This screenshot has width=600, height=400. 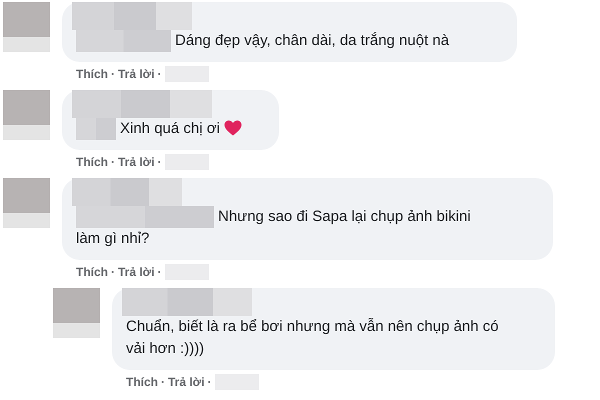 What do you see at coordinates (273, 227) in the screenshot?
I see `comment-text: Nhưng sao đi Sapa lại chụp ảnh bikini làm gì nhỉ?` at bounding box center [273, 227].